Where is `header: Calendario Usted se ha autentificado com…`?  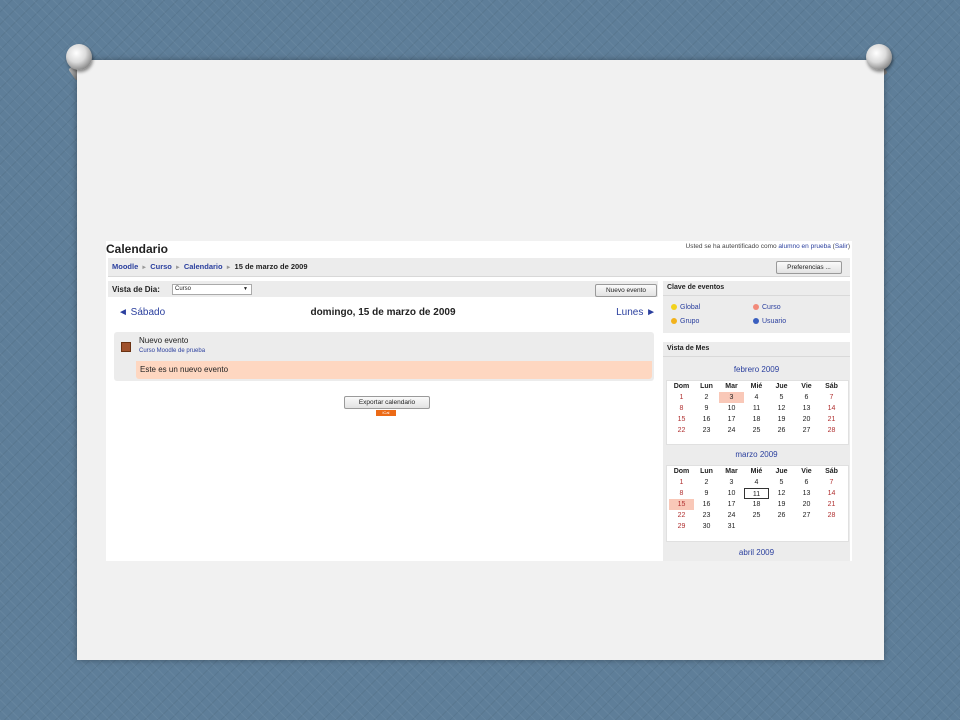
header: Calendario Usted se ha autentificado com… is located at coordinates (479, 249).